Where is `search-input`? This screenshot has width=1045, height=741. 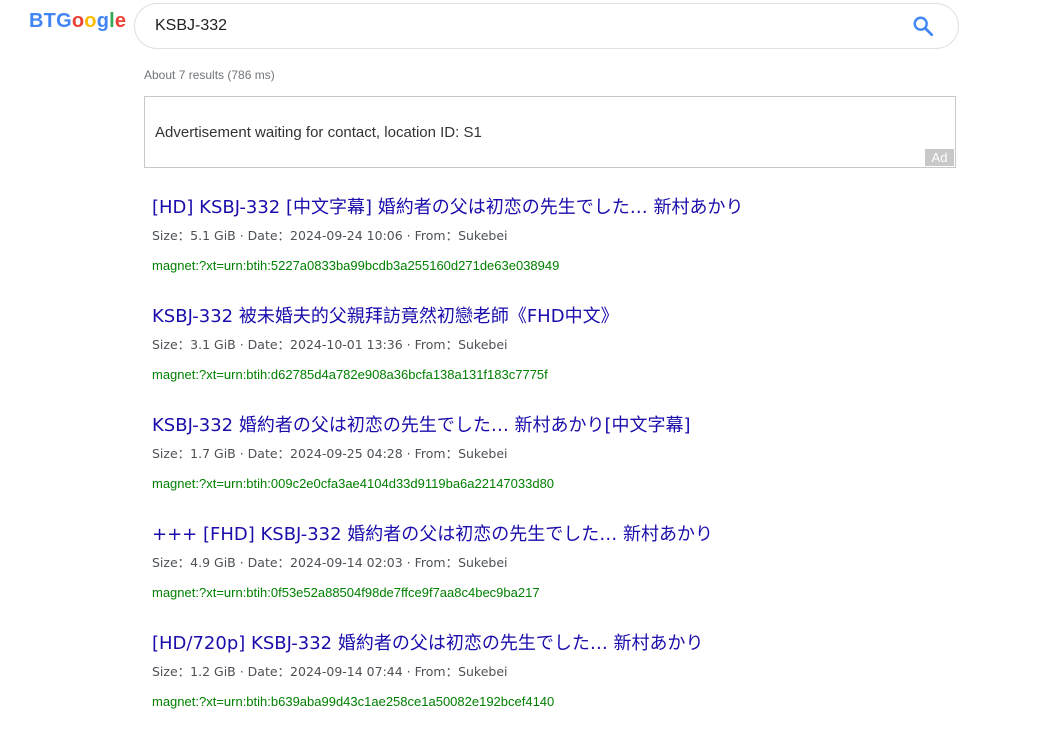
search-input is located at coordinates (525, 26).